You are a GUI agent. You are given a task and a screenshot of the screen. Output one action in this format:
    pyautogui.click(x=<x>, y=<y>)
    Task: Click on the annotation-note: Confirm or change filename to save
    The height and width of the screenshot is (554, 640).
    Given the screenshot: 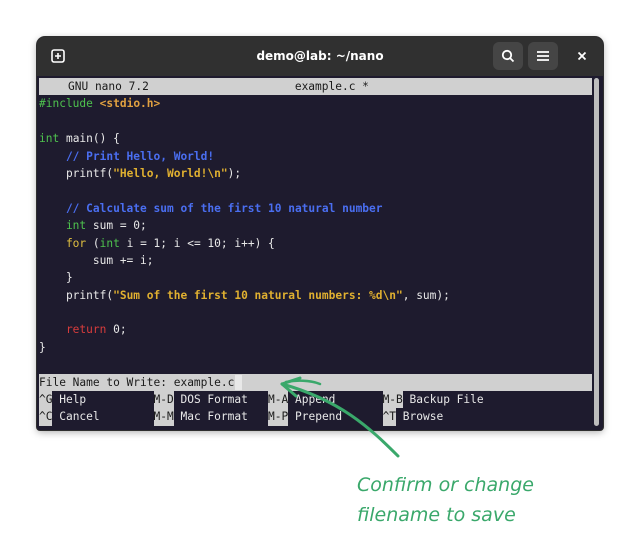 What is the action you would take?
    pyautogui.click(x=492, y=500)
    